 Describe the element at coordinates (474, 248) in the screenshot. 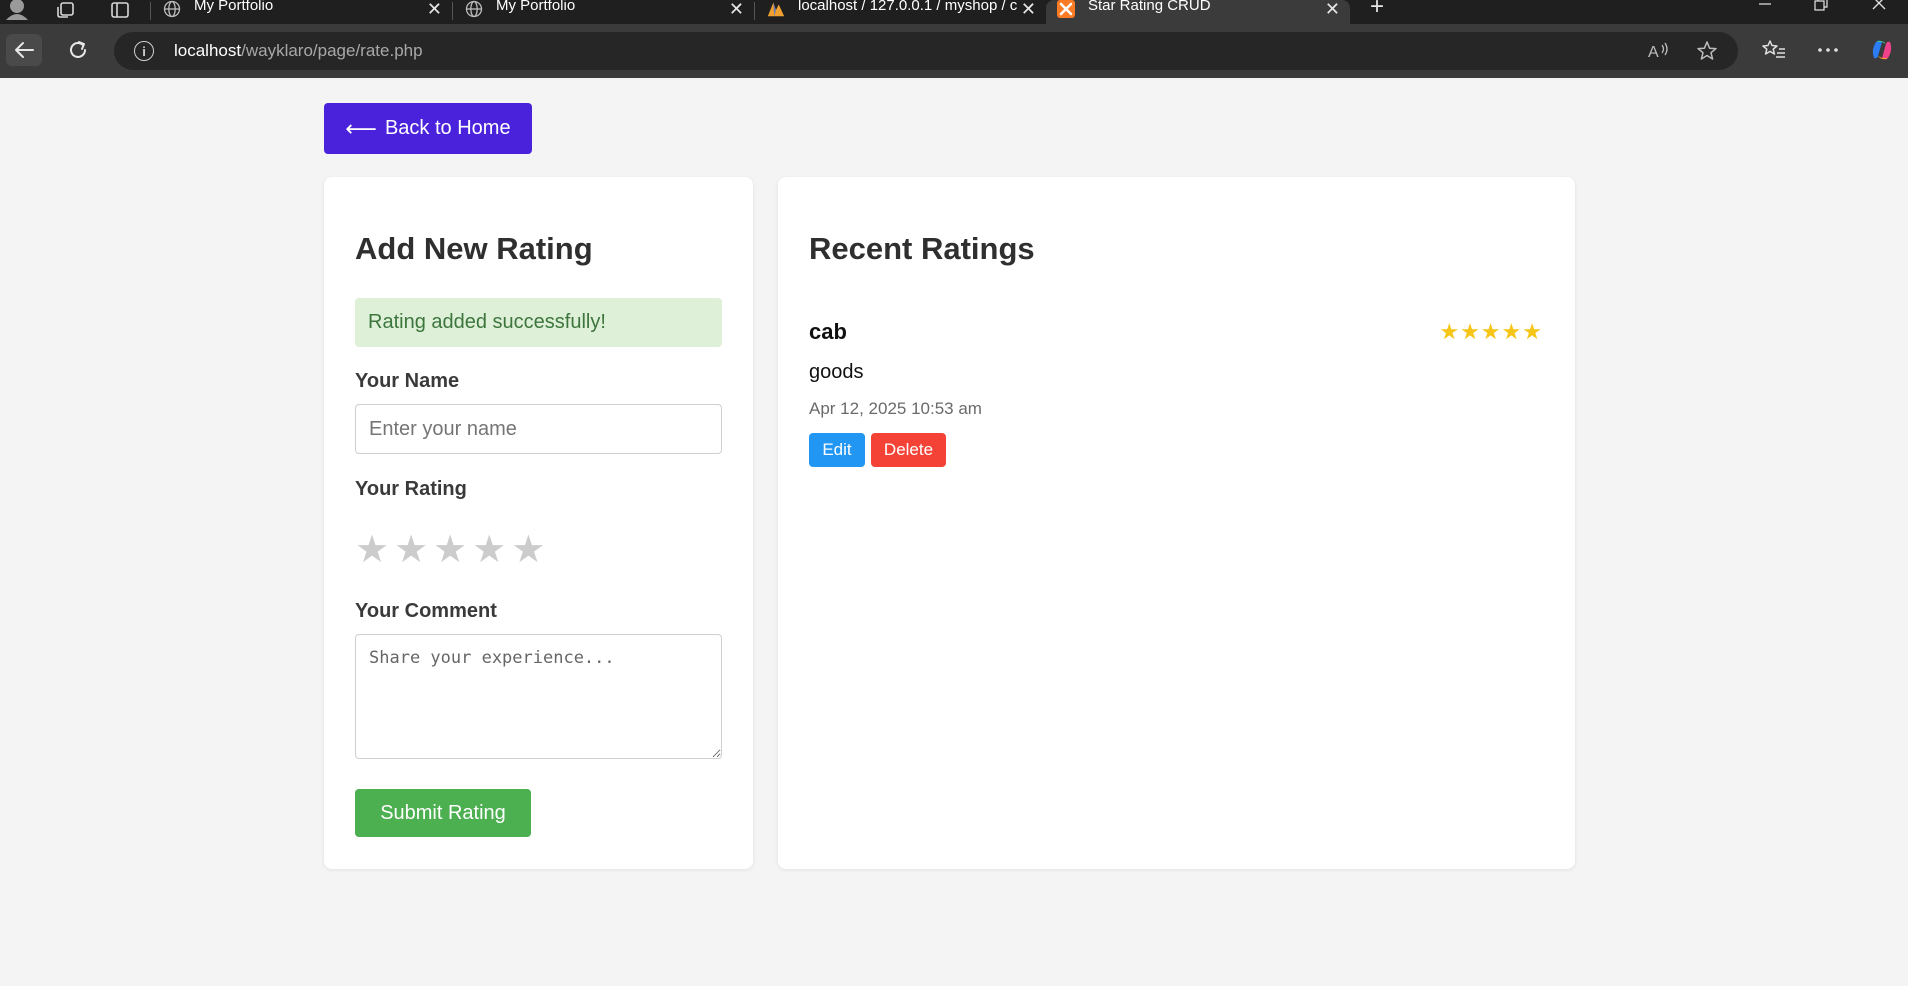

I see `form-title: Add New Rating` at that location.